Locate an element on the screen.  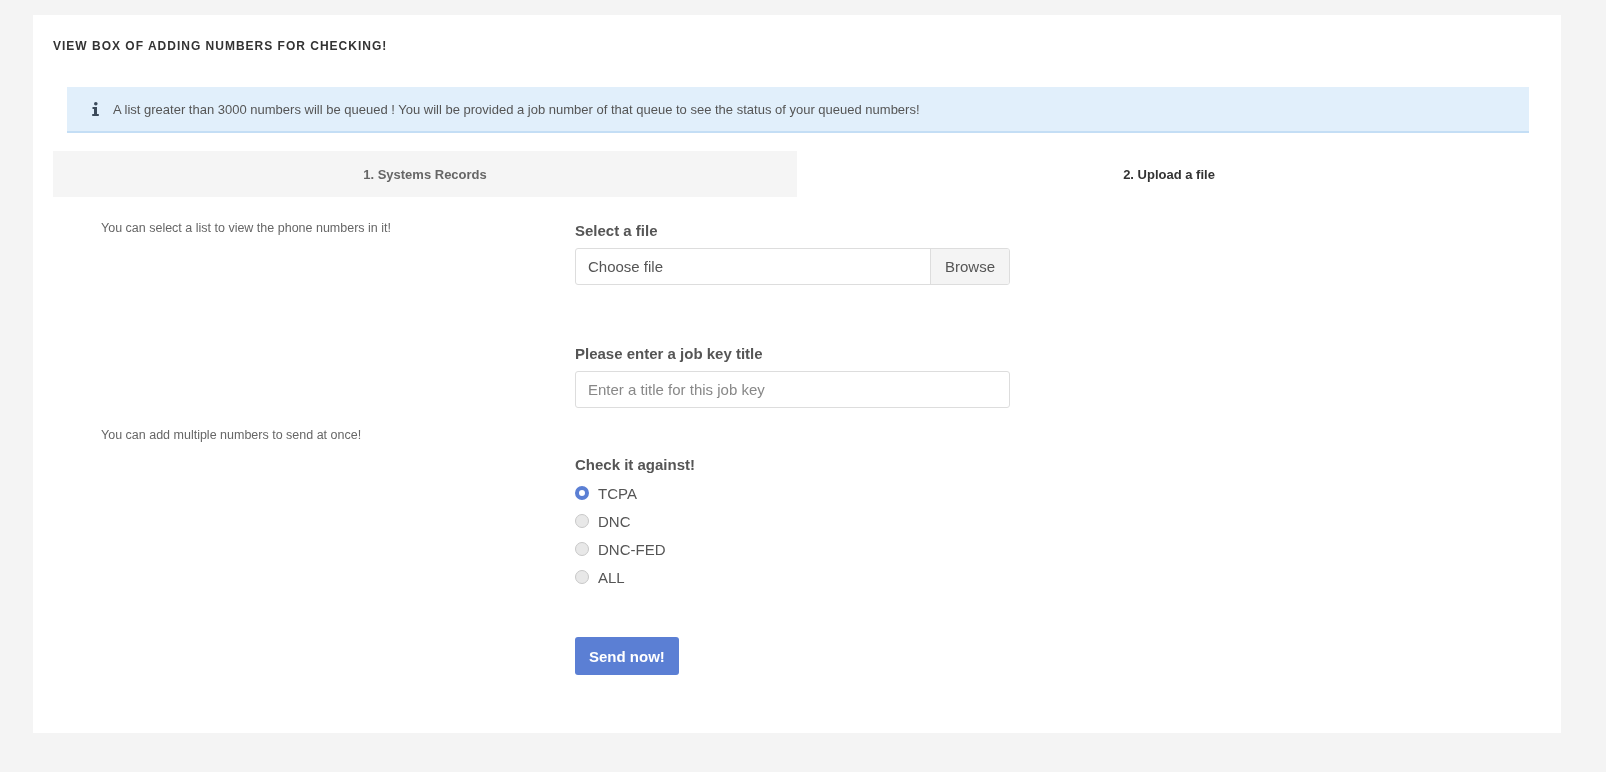
hint-text: You can select a list to view the phone numbers in it! is located at coordinates (246, 228).